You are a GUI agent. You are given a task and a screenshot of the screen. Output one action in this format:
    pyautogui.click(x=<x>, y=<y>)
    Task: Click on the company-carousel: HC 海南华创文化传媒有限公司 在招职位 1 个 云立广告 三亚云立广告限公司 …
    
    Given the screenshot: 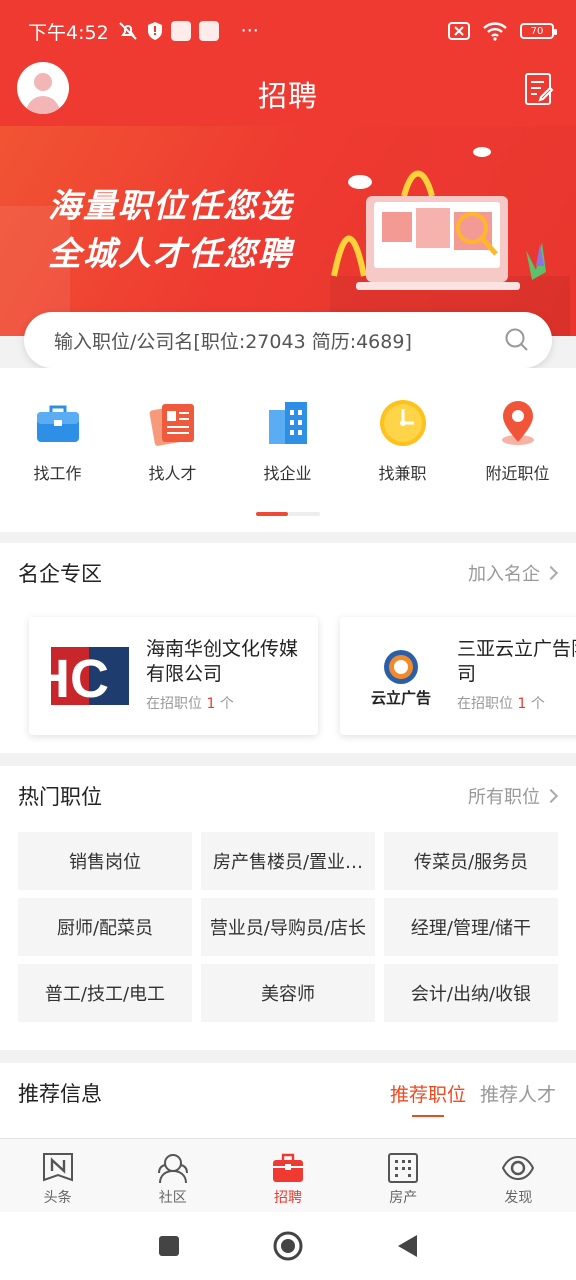 What is the action you would take?
    pyautogui.click(x=288, y=676)
    